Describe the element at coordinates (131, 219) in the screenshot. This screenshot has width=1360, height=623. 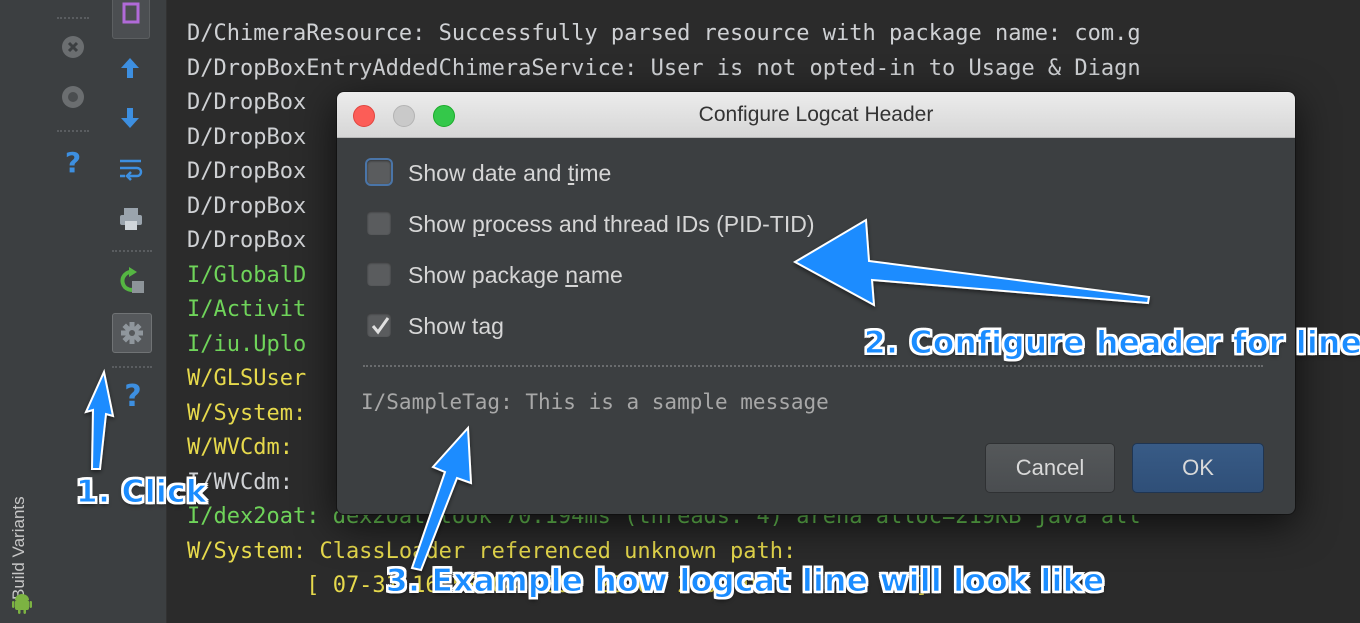
I see `print-icon` at that location.